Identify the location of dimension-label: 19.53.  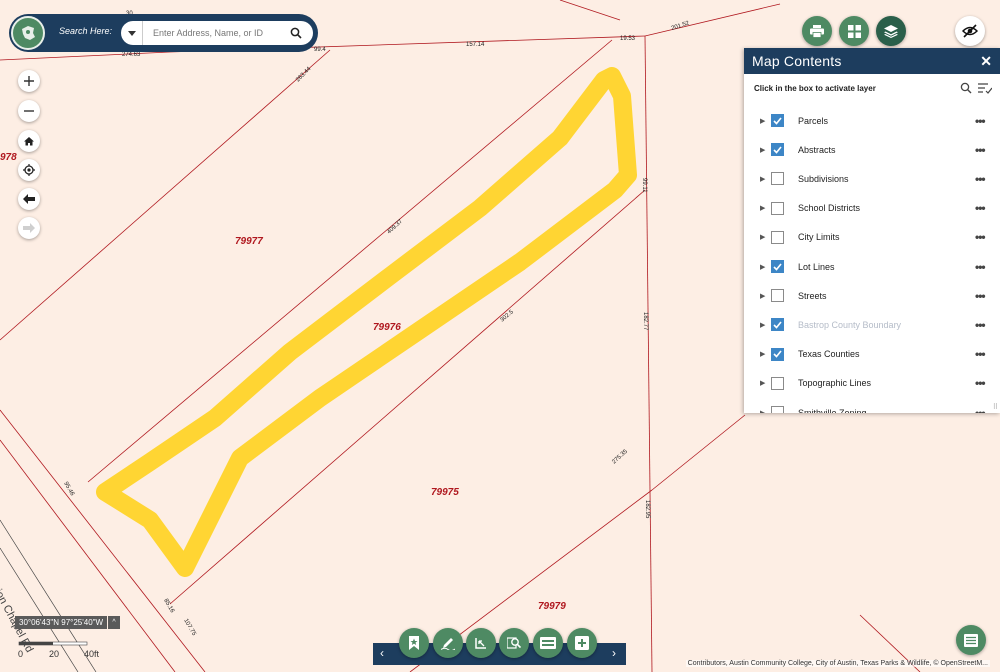
(628, 39).